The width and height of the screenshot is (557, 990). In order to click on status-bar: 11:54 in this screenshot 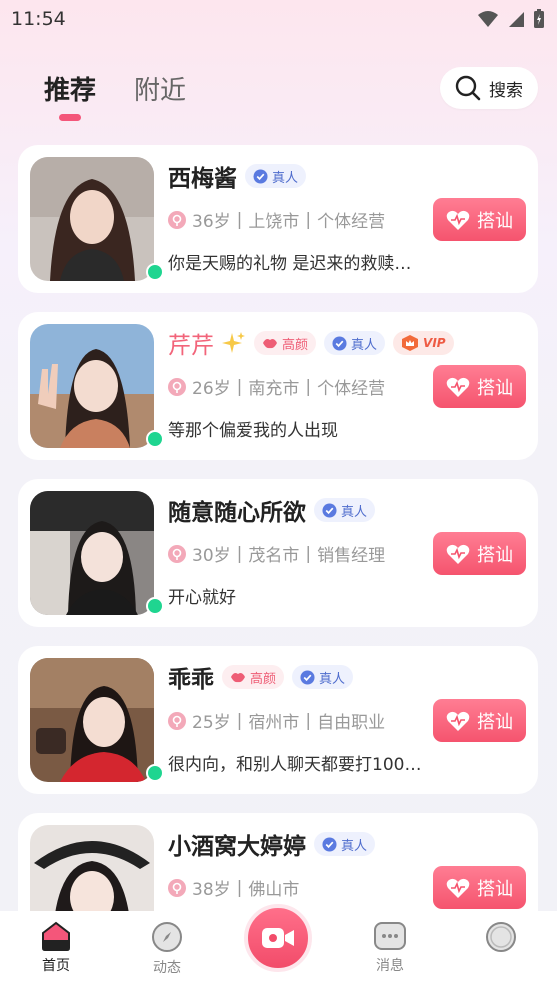, I will do `click(278, 19)`.